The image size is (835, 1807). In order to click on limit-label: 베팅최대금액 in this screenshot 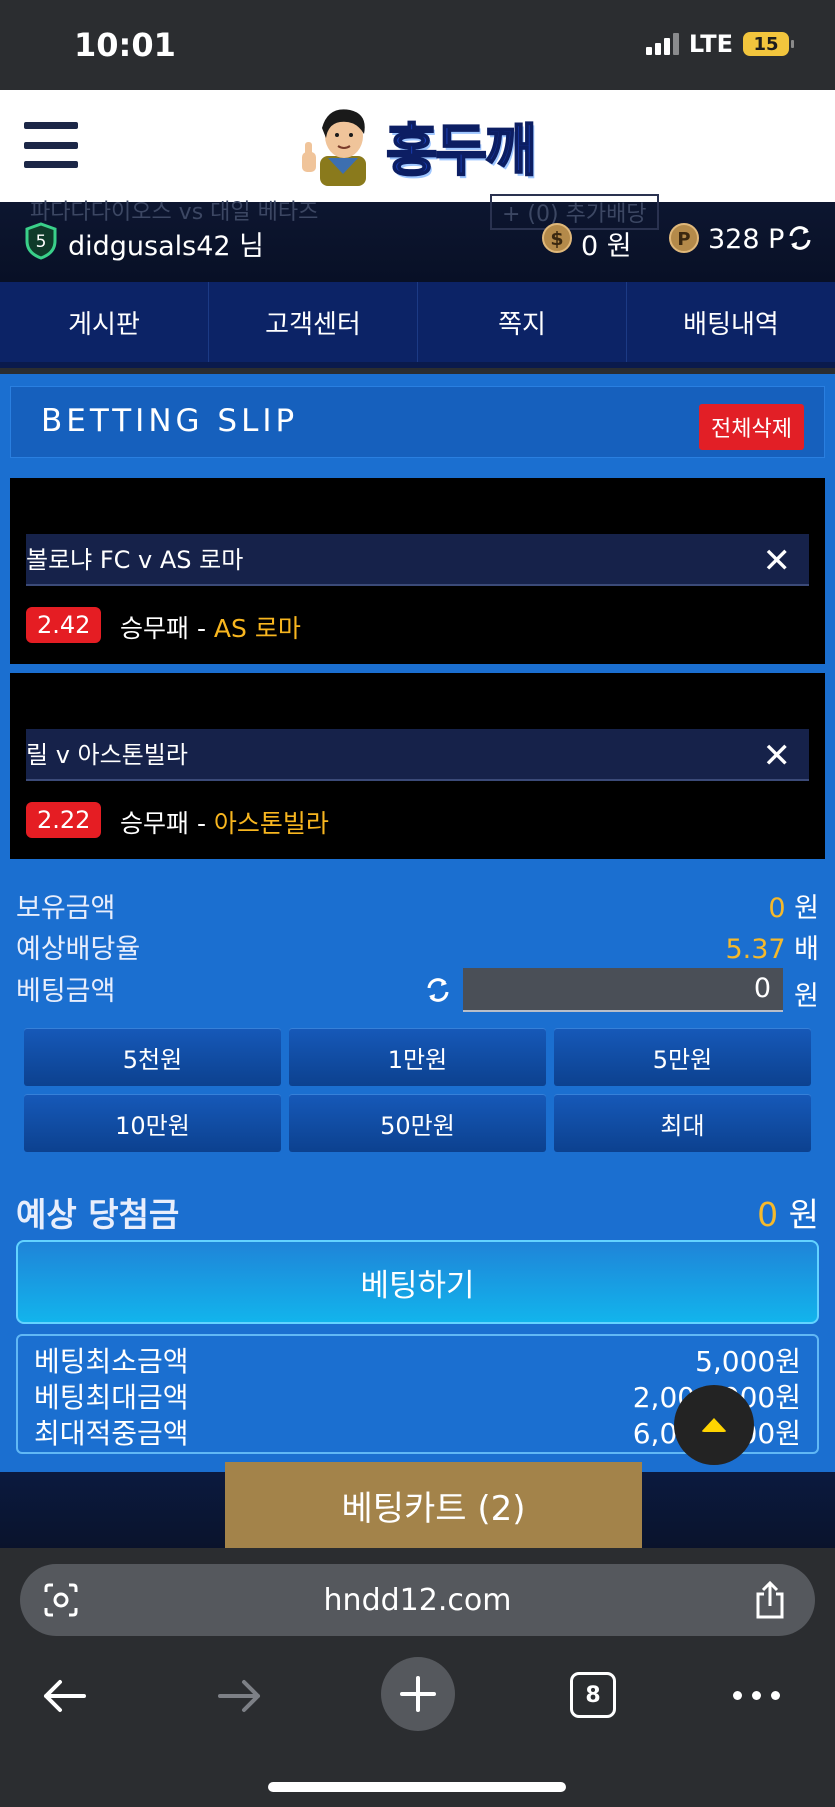, I will do `click(111, 1397)`.